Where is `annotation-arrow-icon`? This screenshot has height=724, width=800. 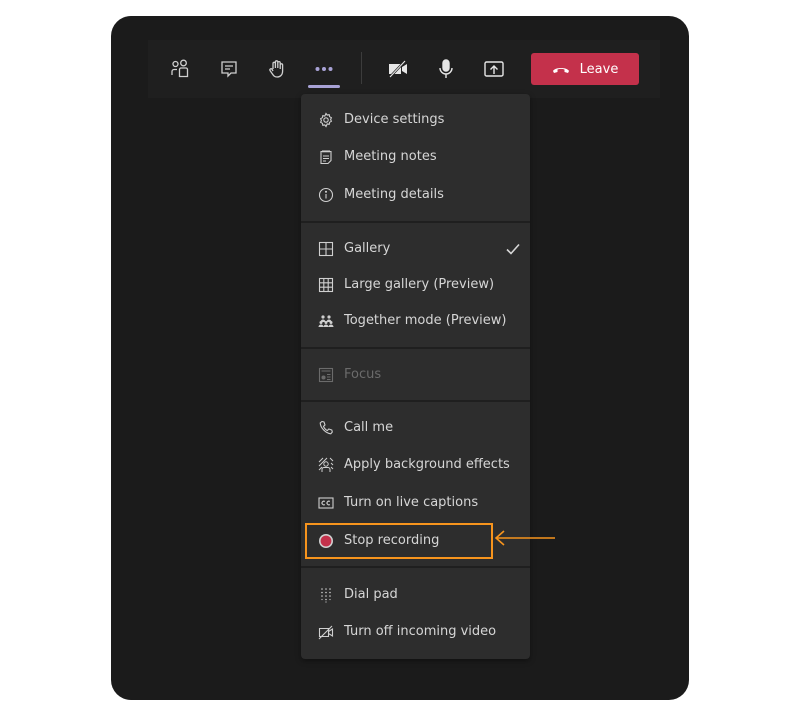 annotation-arrow-icon is located at coordinates (524, 538).